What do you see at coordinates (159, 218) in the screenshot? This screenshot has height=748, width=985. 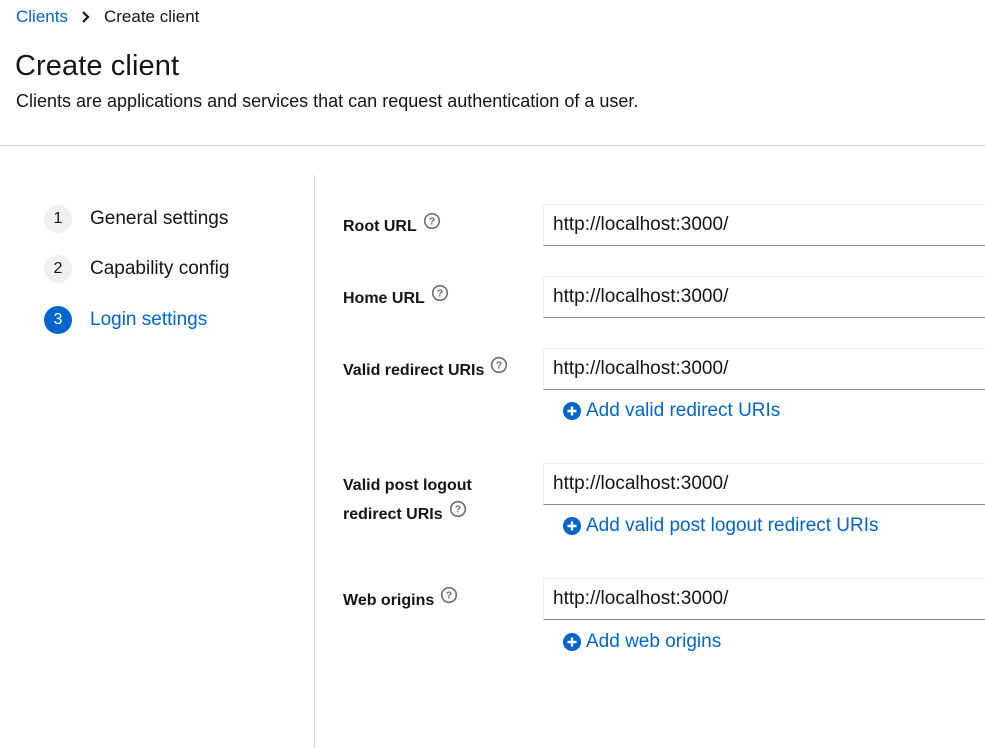 I see `step-label: General settings` at bounding box center [159, 218].